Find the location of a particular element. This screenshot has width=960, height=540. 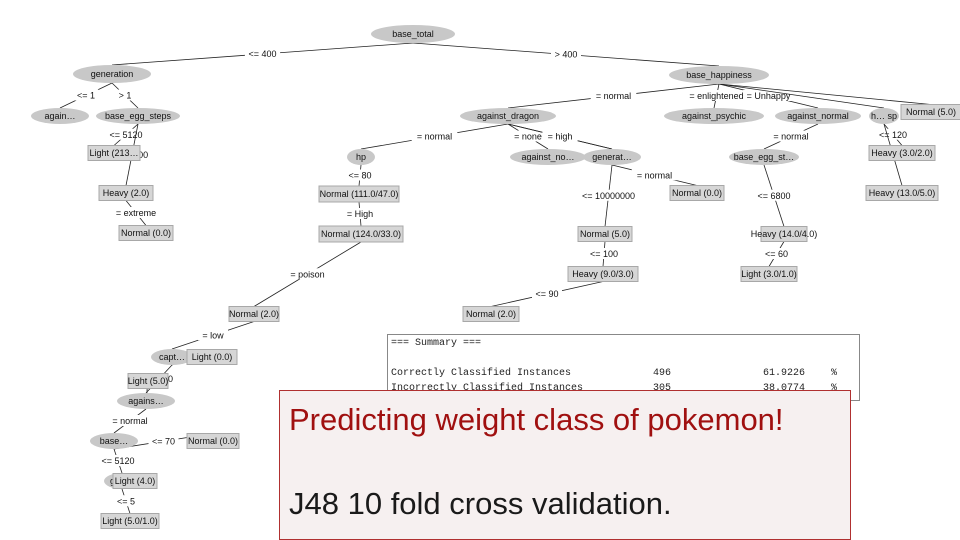

node-label: Heavy (13.0/5.0) is located at coordinates (902, 193).